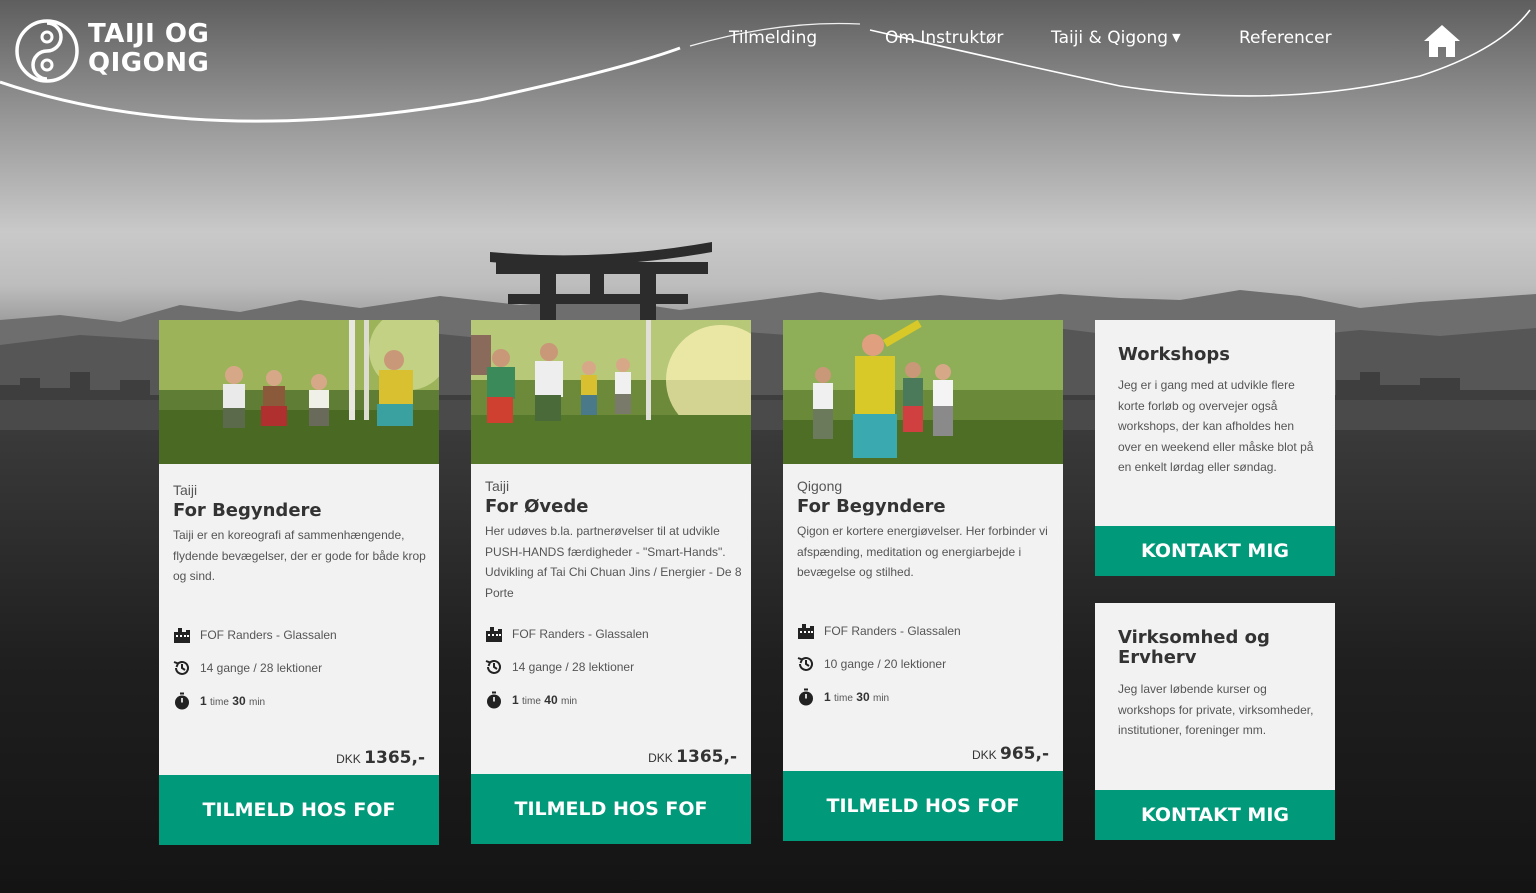 Image resolution: width=1536 pixels, height=893 pixels. Describe the element at coordinates (1010, 754) in the screenshot. I see `course-price: DKK 965,-` at that location.